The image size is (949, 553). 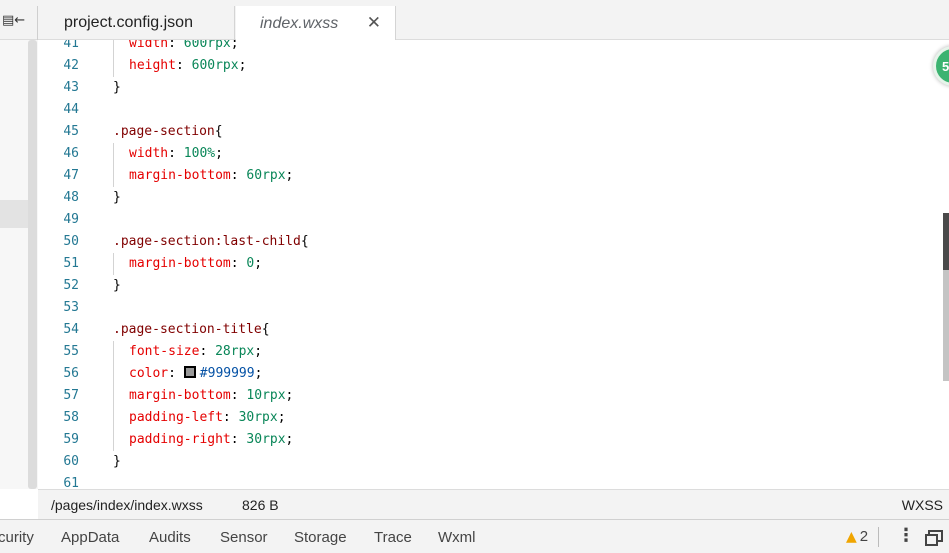 I want to click on code-line: 59 padding-right: 30rpx;, so click(x=483, y=440).